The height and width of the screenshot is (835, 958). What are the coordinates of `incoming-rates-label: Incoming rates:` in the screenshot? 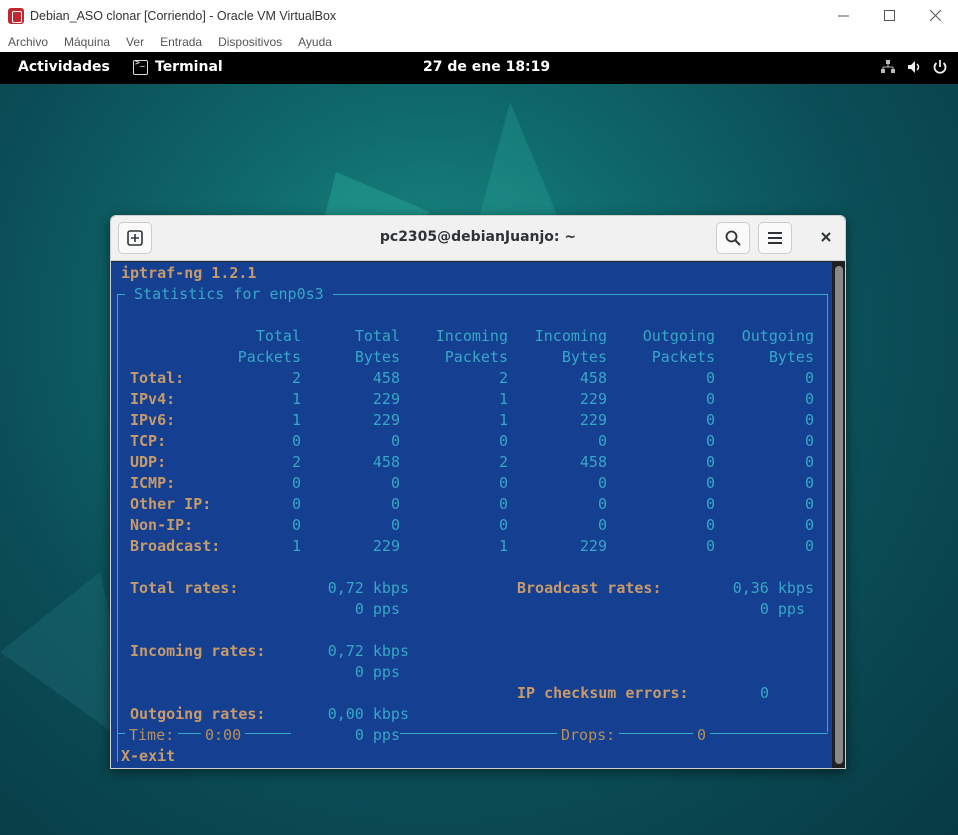 It's located at (198, 651).